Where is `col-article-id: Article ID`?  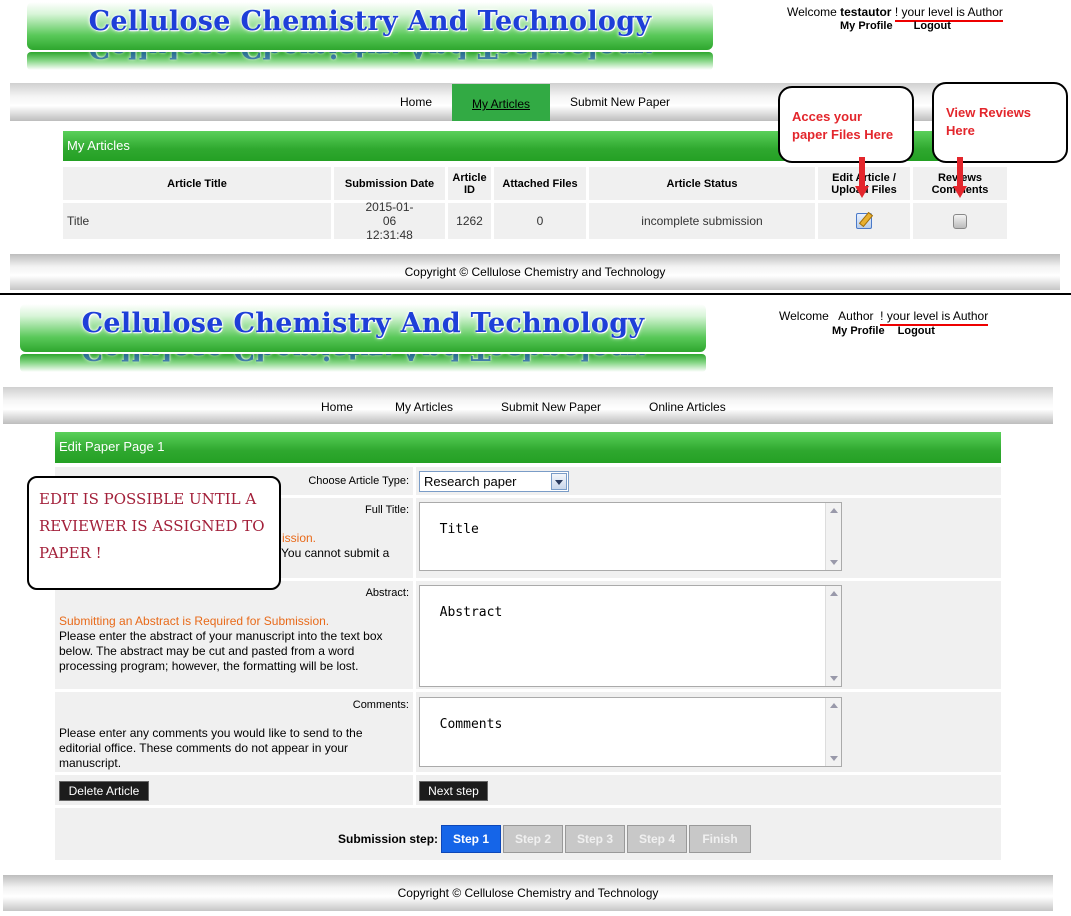 col-article-id: Article ID is located at coordinates (469, 183).